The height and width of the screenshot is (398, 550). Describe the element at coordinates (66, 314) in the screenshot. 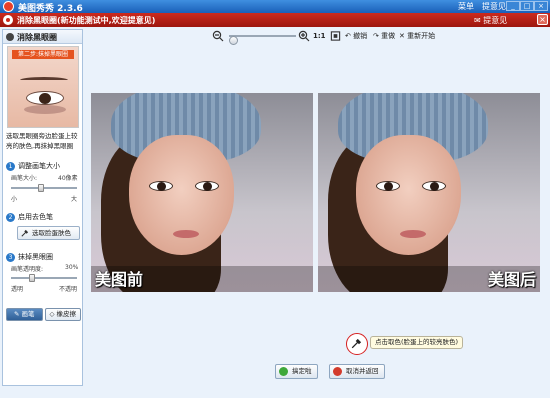

I see `eraser-mode-label: 橡皮擦` at that location.